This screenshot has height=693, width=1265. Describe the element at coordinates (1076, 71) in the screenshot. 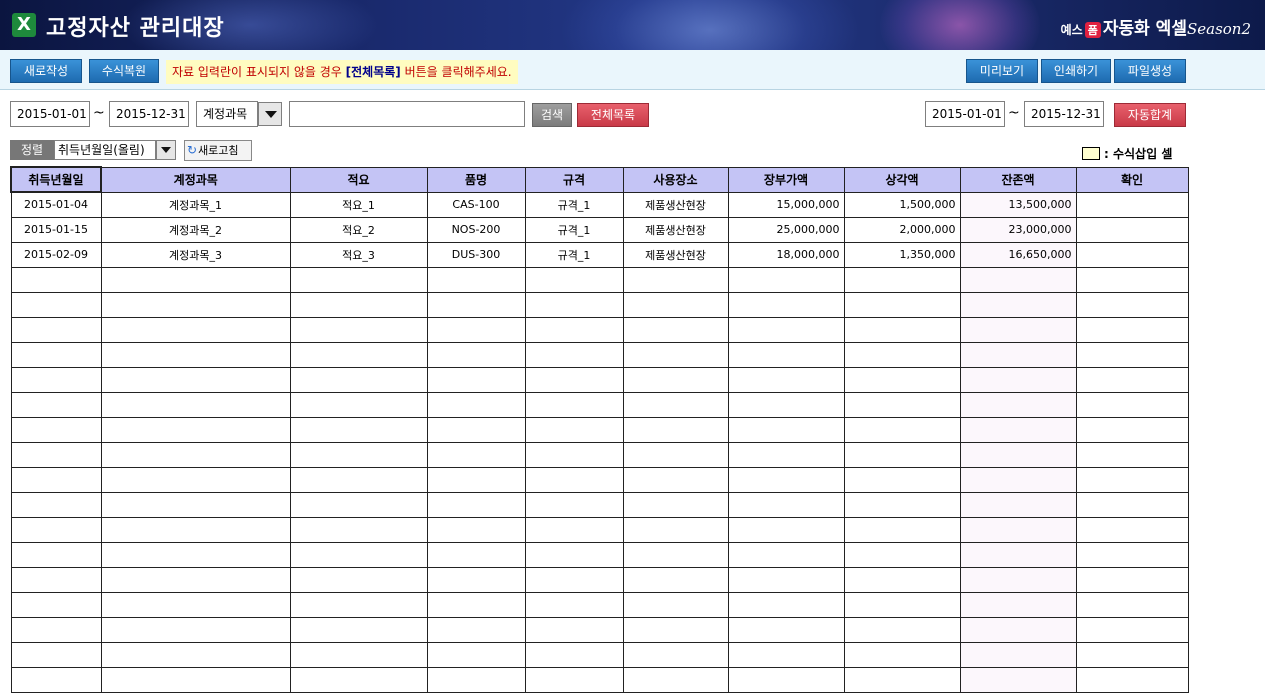

I see `print-button: 인쇄하기` at that location.